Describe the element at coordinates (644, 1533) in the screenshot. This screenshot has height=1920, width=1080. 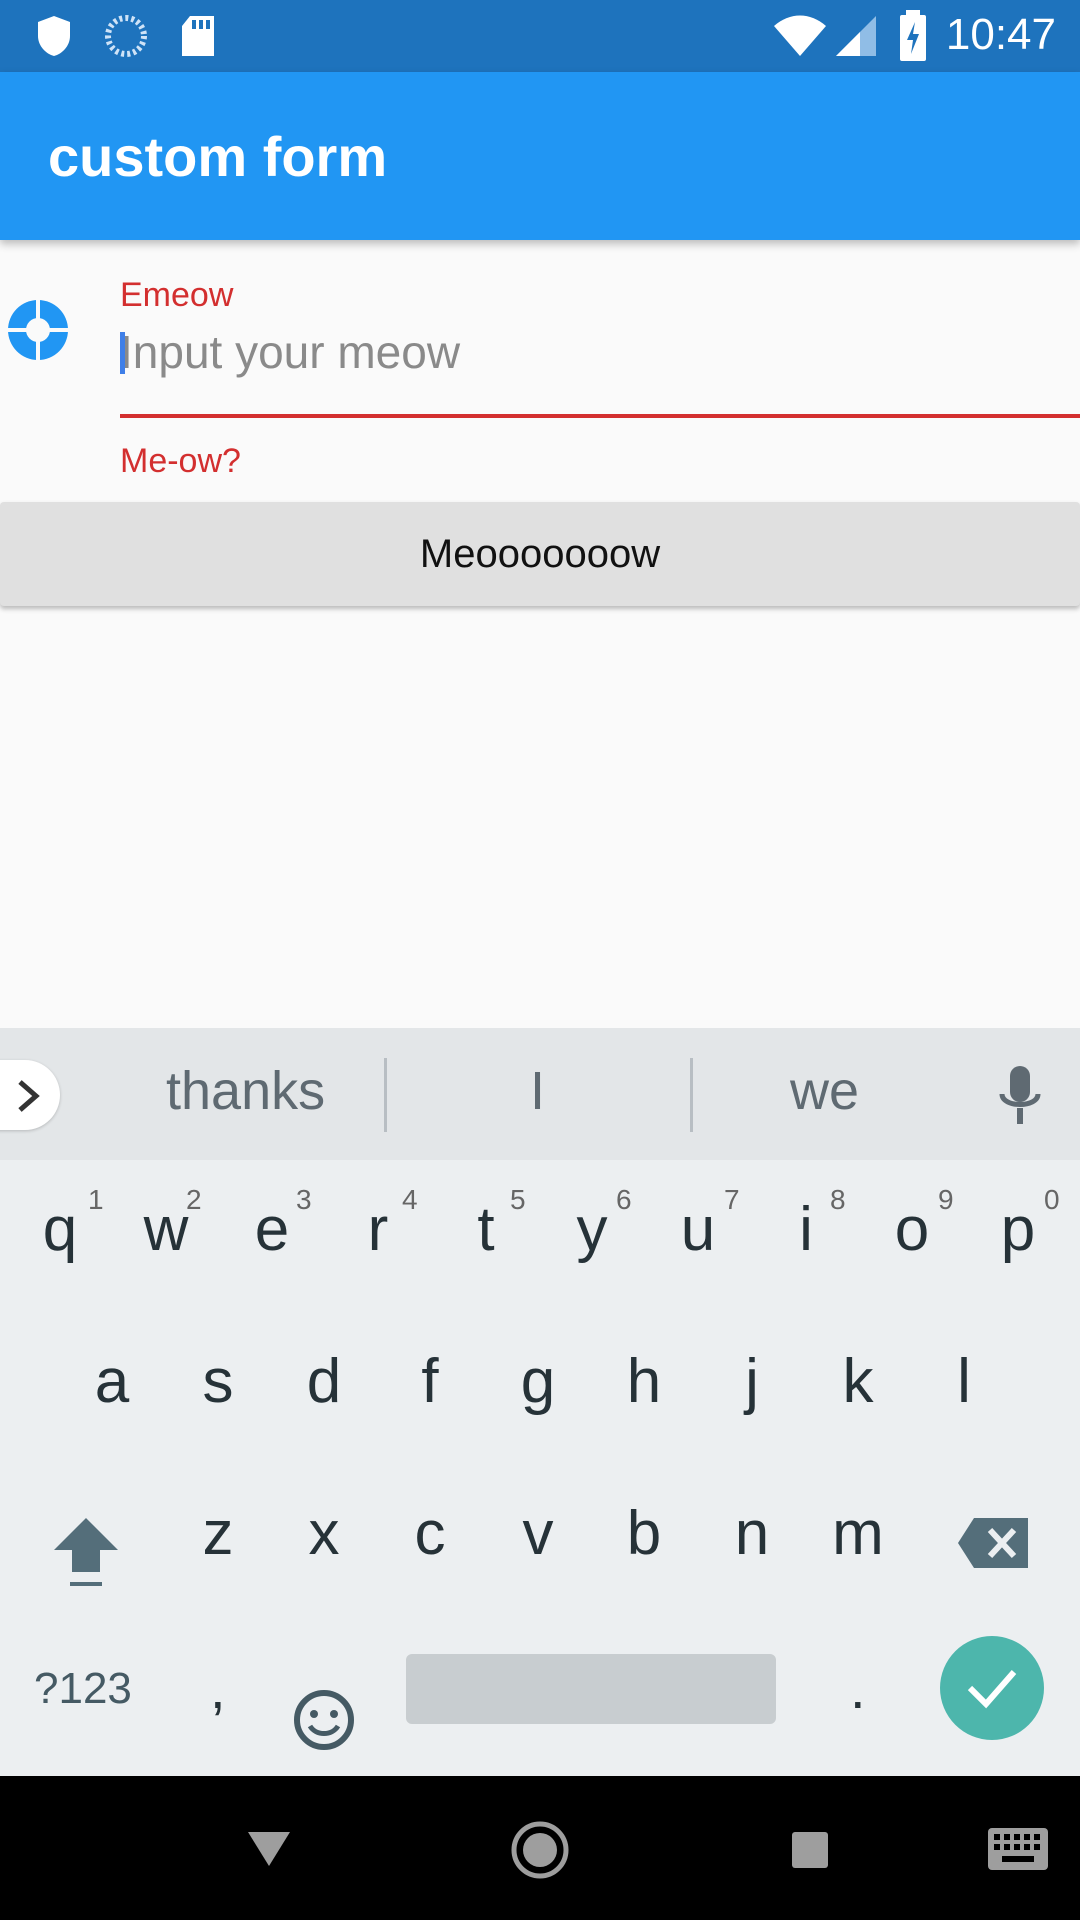
I see `key-b: b` at that location.